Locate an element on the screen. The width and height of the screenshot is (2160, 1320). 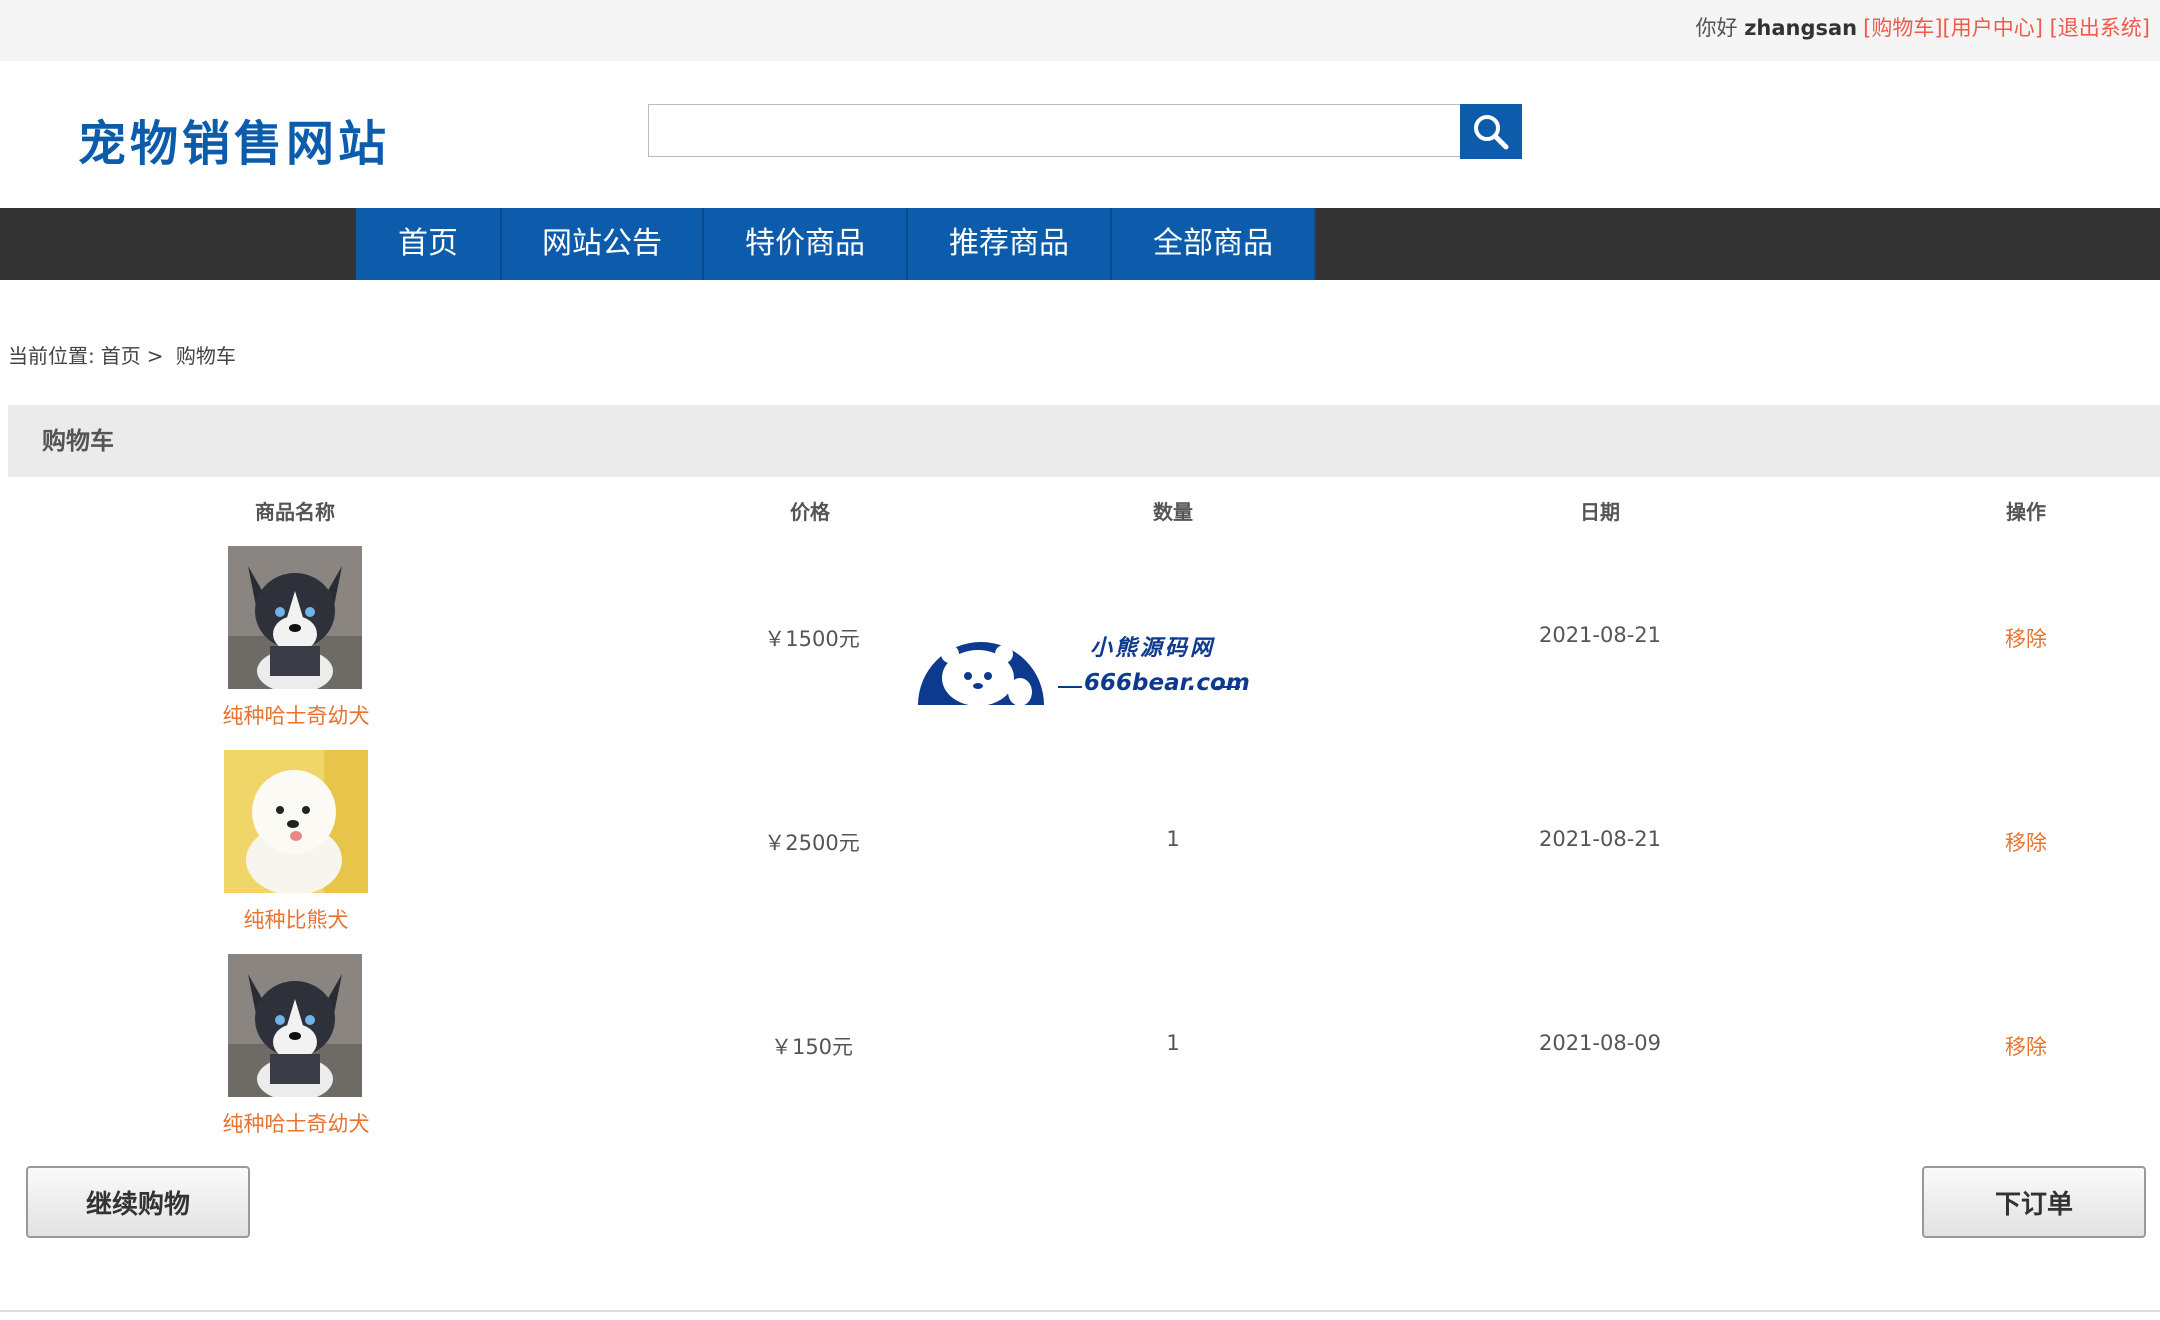
breadcrumb-home-link: 首页 is located at coordinates (121, 356).